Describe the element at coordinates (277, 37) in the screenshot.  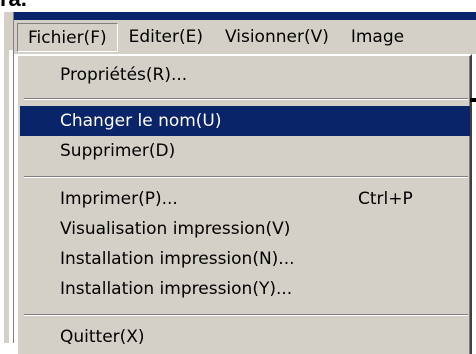
I see `menubar-visionner: Visionner(V)` at that location.